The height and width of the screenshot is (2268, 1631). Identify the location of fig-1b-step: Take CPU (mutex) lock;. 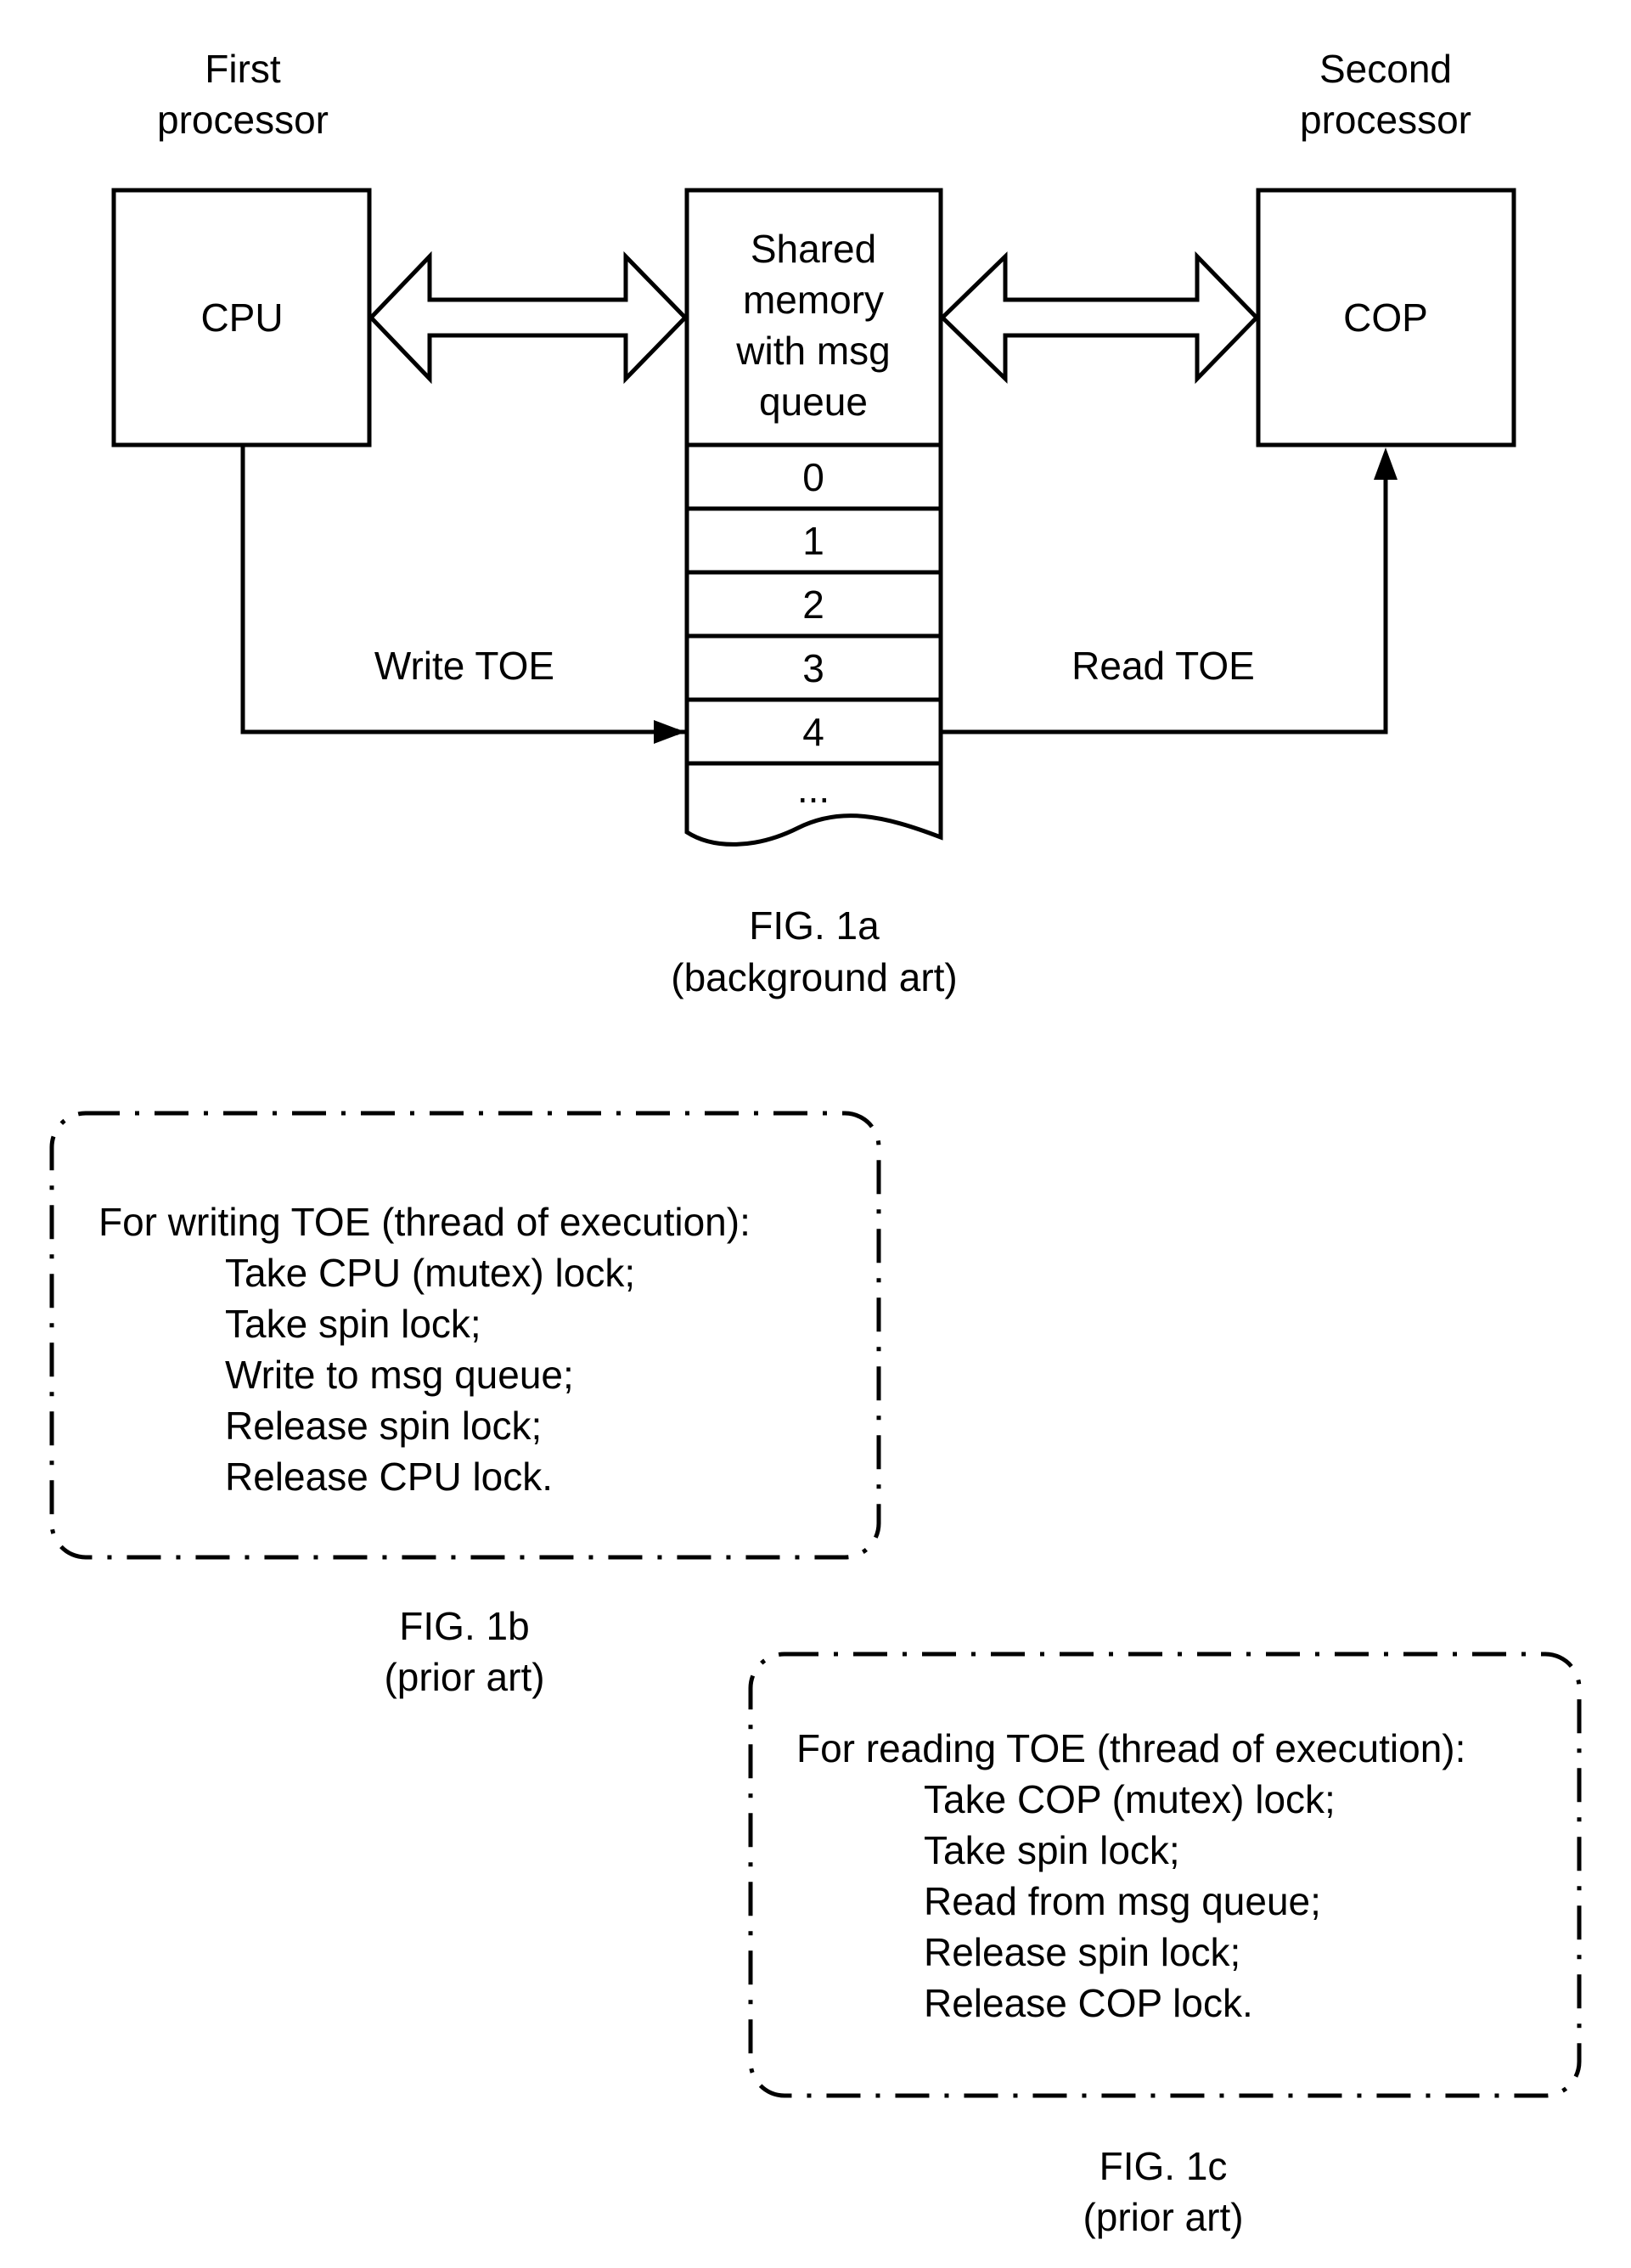
(430, 1273).